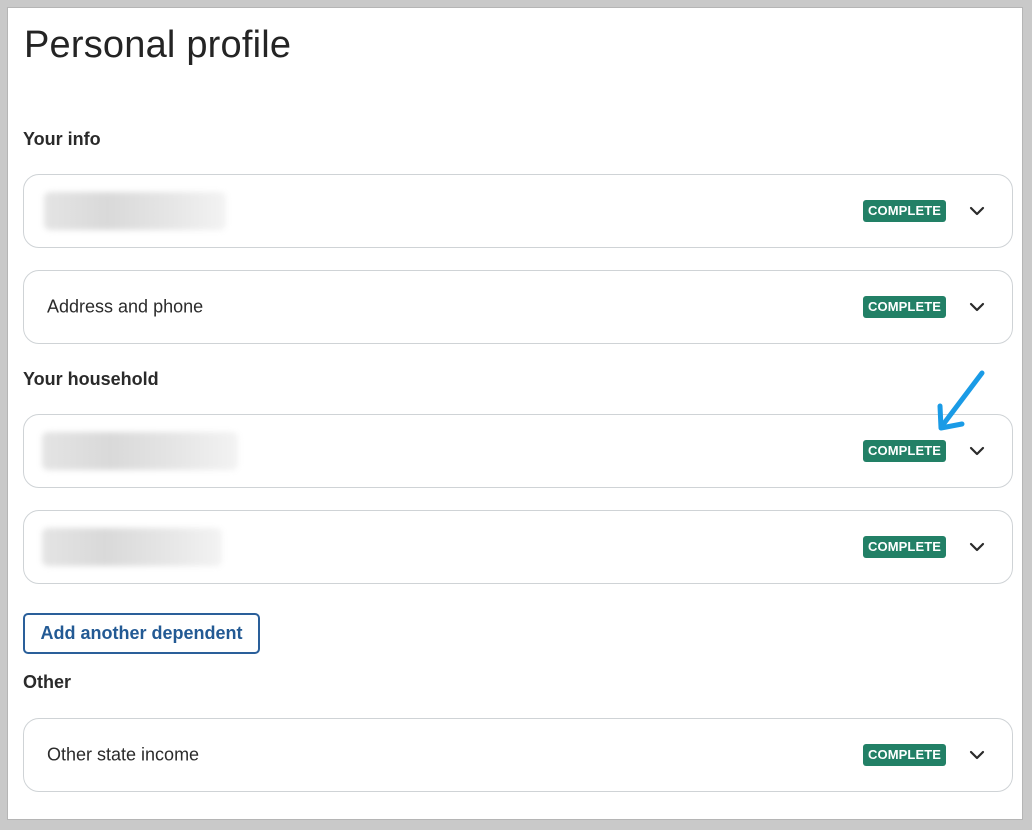 This screenshot has height=830, width=1032. I want to click on arrow-icon, so click(961, 400).